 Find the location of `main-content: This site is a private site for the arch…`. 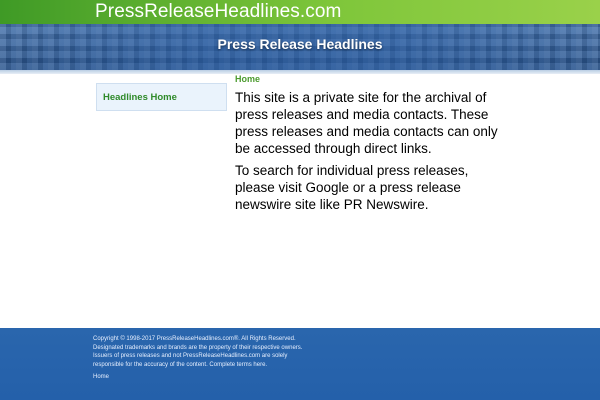

main-content: This site is a private site for the arch… is located at coordinates (371, 153).